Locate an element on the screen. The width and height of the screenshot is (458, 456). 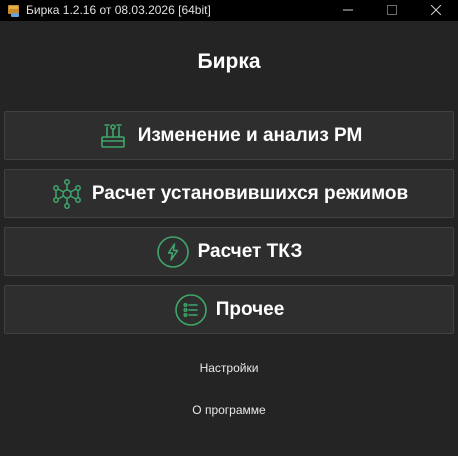
close-icon is located at coordinates (436, 10).